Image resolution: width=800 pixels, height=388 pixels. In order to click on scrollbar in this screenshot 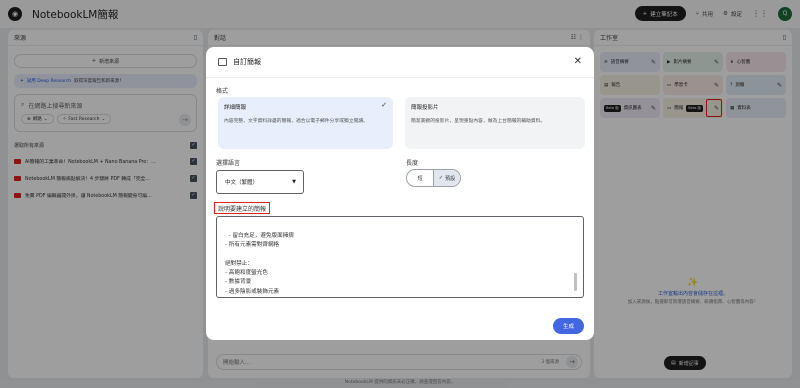, I will do `click(575, 282)`.